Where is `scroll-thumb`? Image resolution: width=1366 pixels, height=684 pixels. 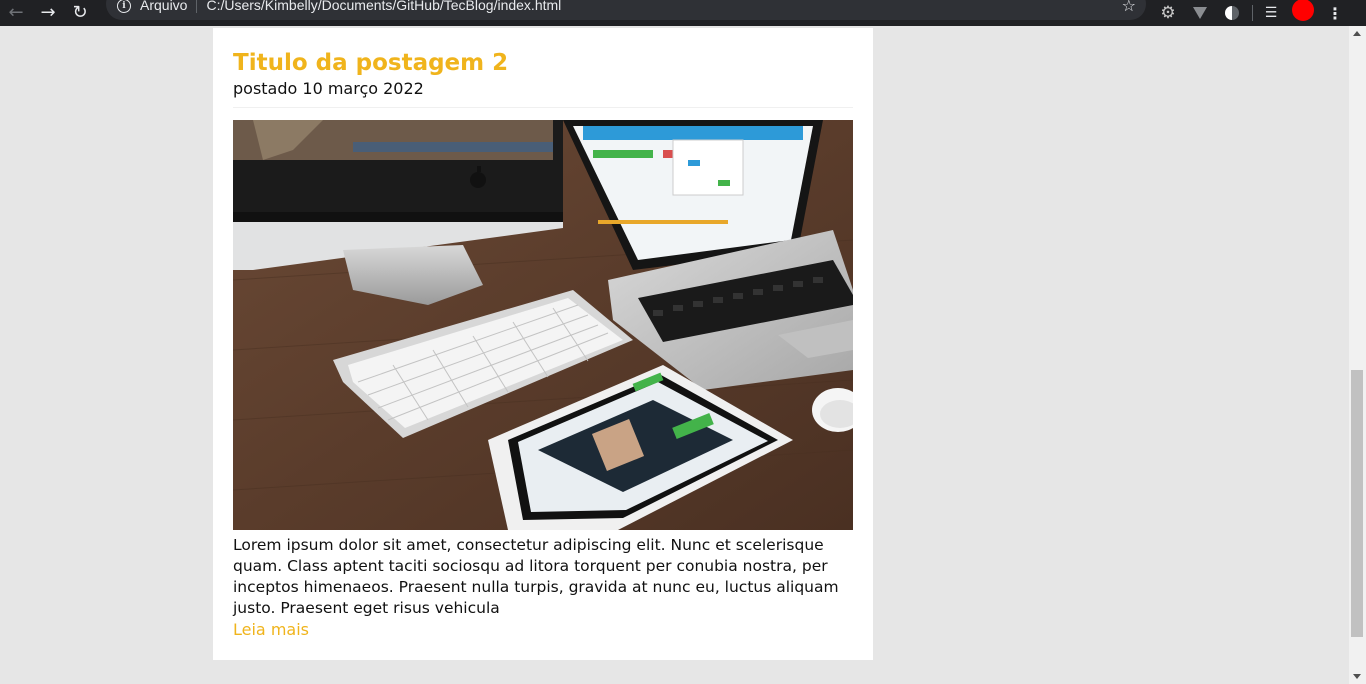
scroll-thumb is located at coordinates (1357, 503).